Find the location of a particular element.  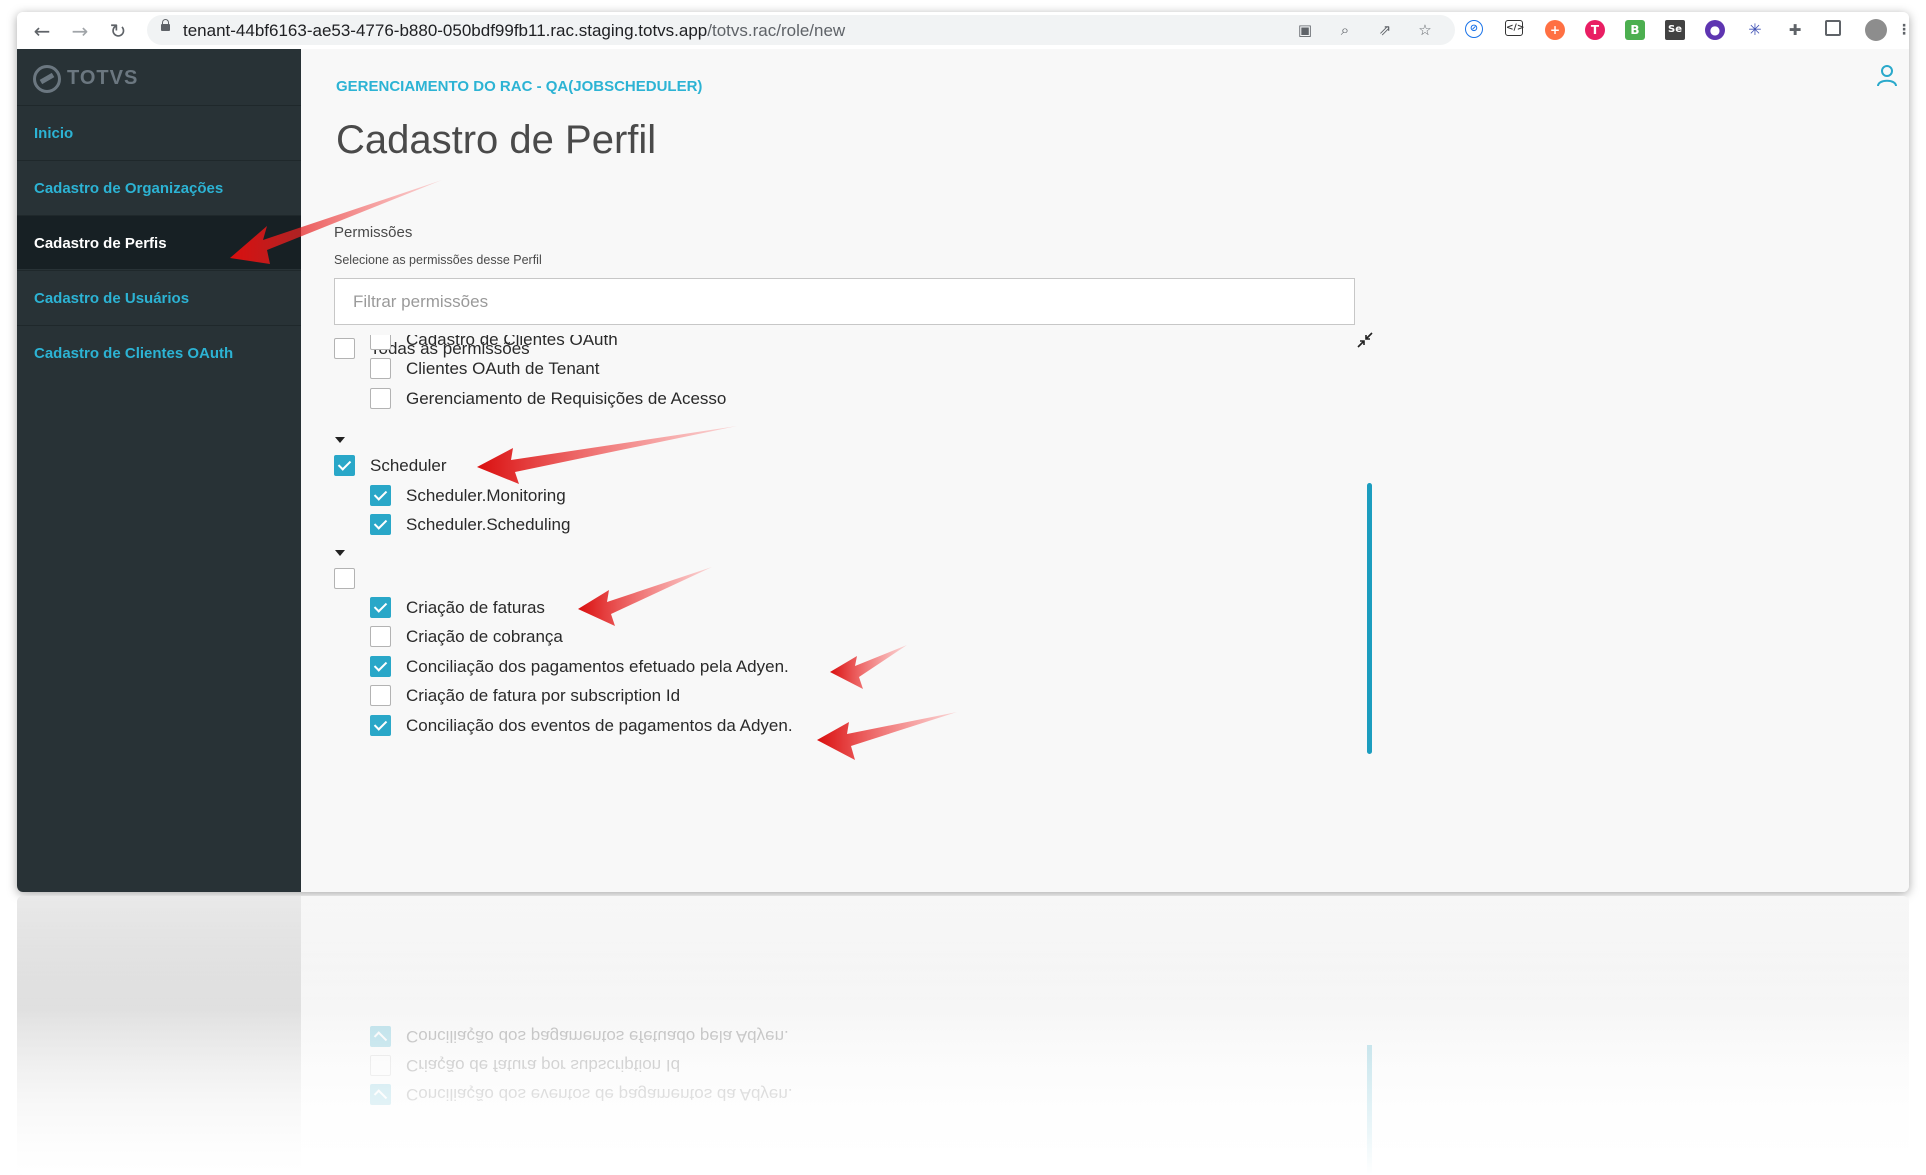

arrow-to-conciliacao-pagamentos is located at coordinates (868, 667).